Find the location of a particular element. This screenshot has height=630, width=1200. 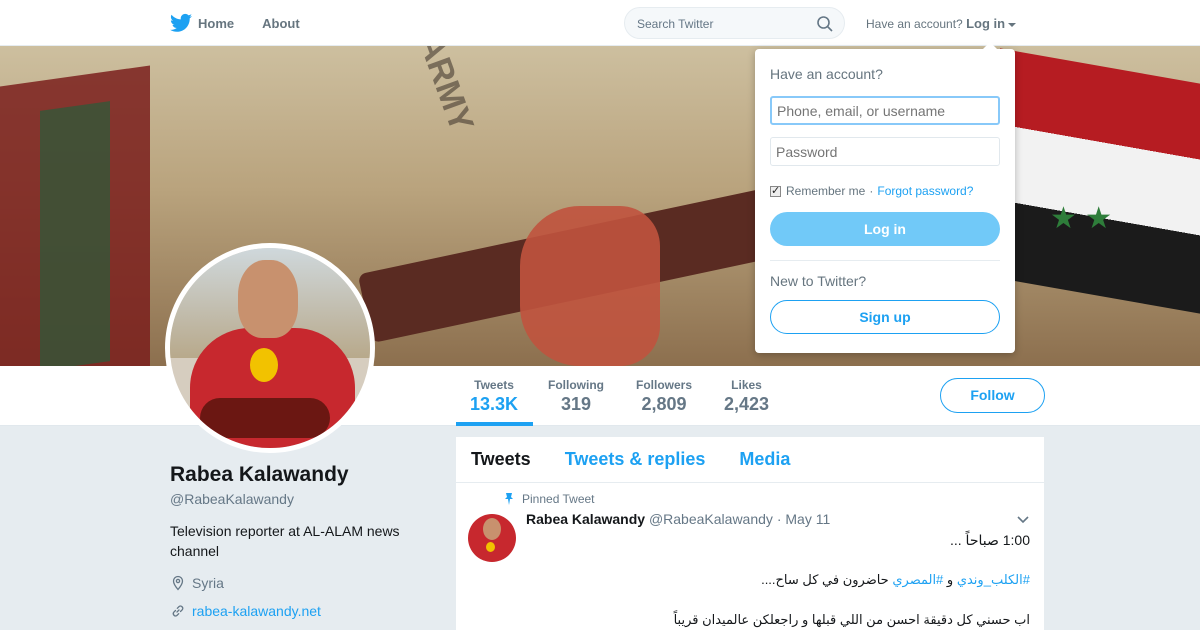

remember-row: Remember me · Forgot password? is located at coordinates (871, 191).